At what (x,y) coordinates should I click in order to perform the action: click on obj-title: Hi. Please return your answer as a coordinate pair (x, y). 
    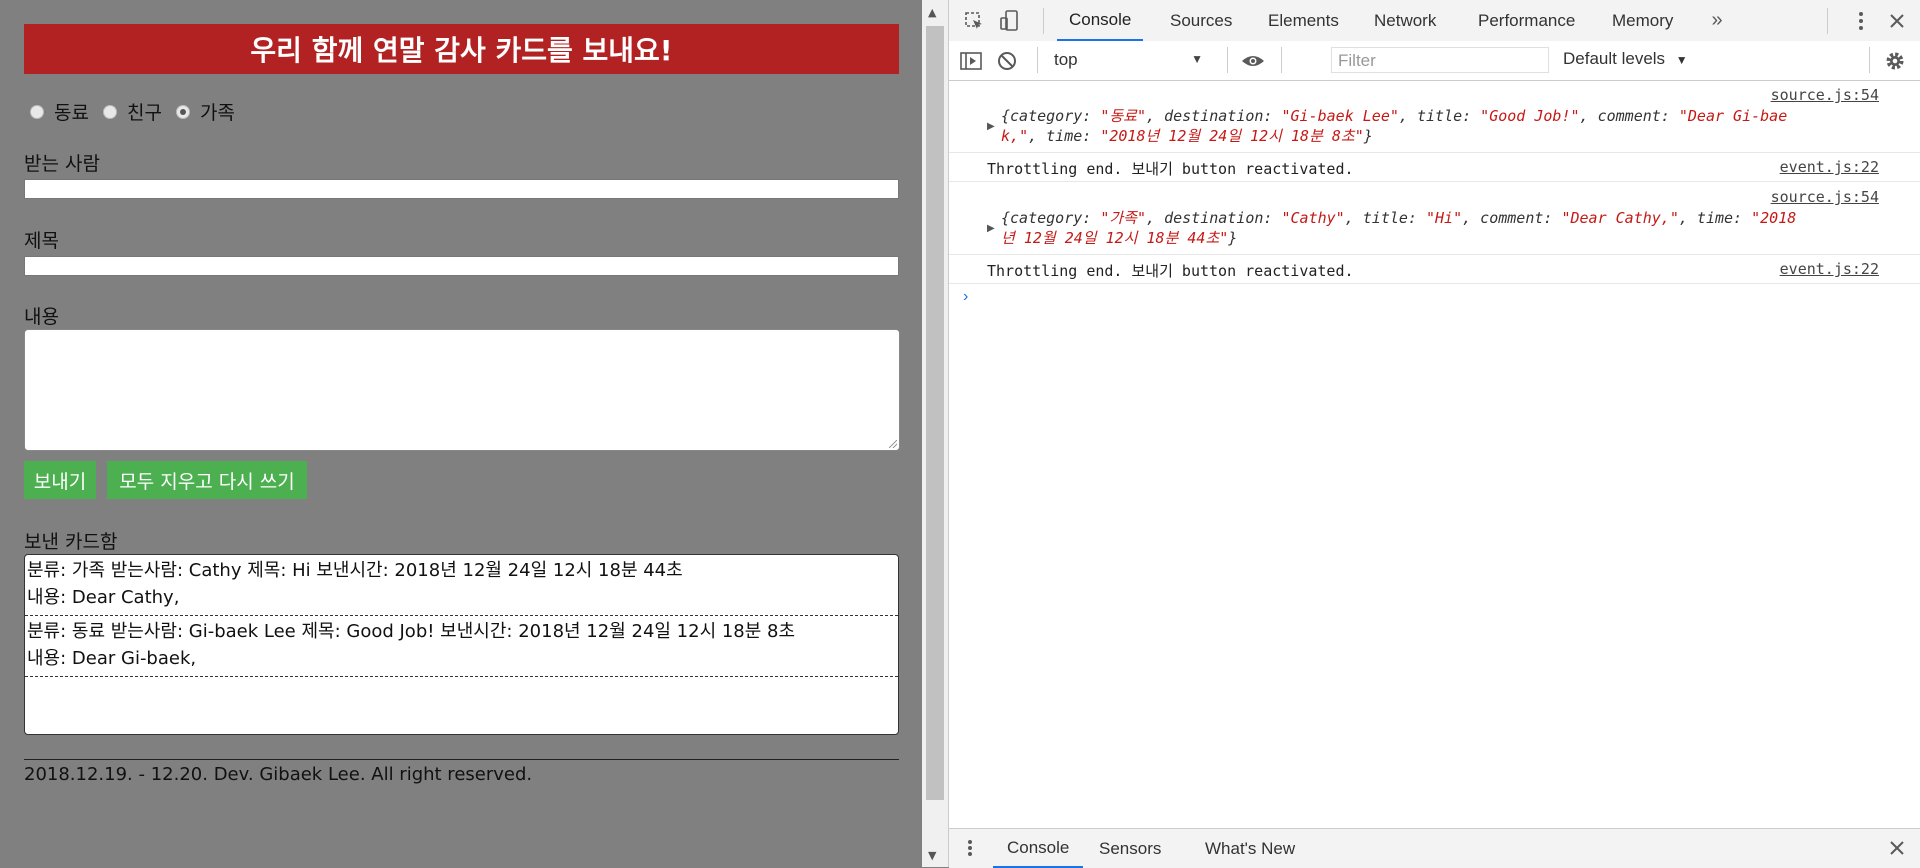
    Looking at the image, I should click on (1444, 218).